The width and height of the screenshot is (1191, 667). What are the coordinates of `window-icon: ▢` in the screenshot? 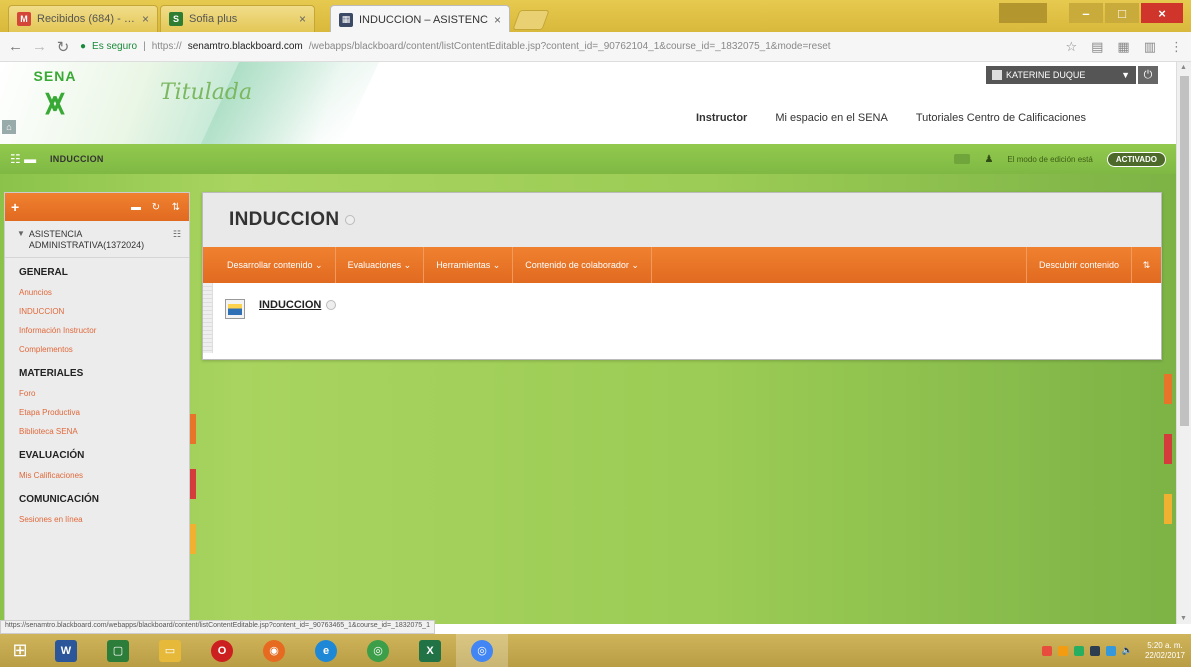 It's located at (118, 650).